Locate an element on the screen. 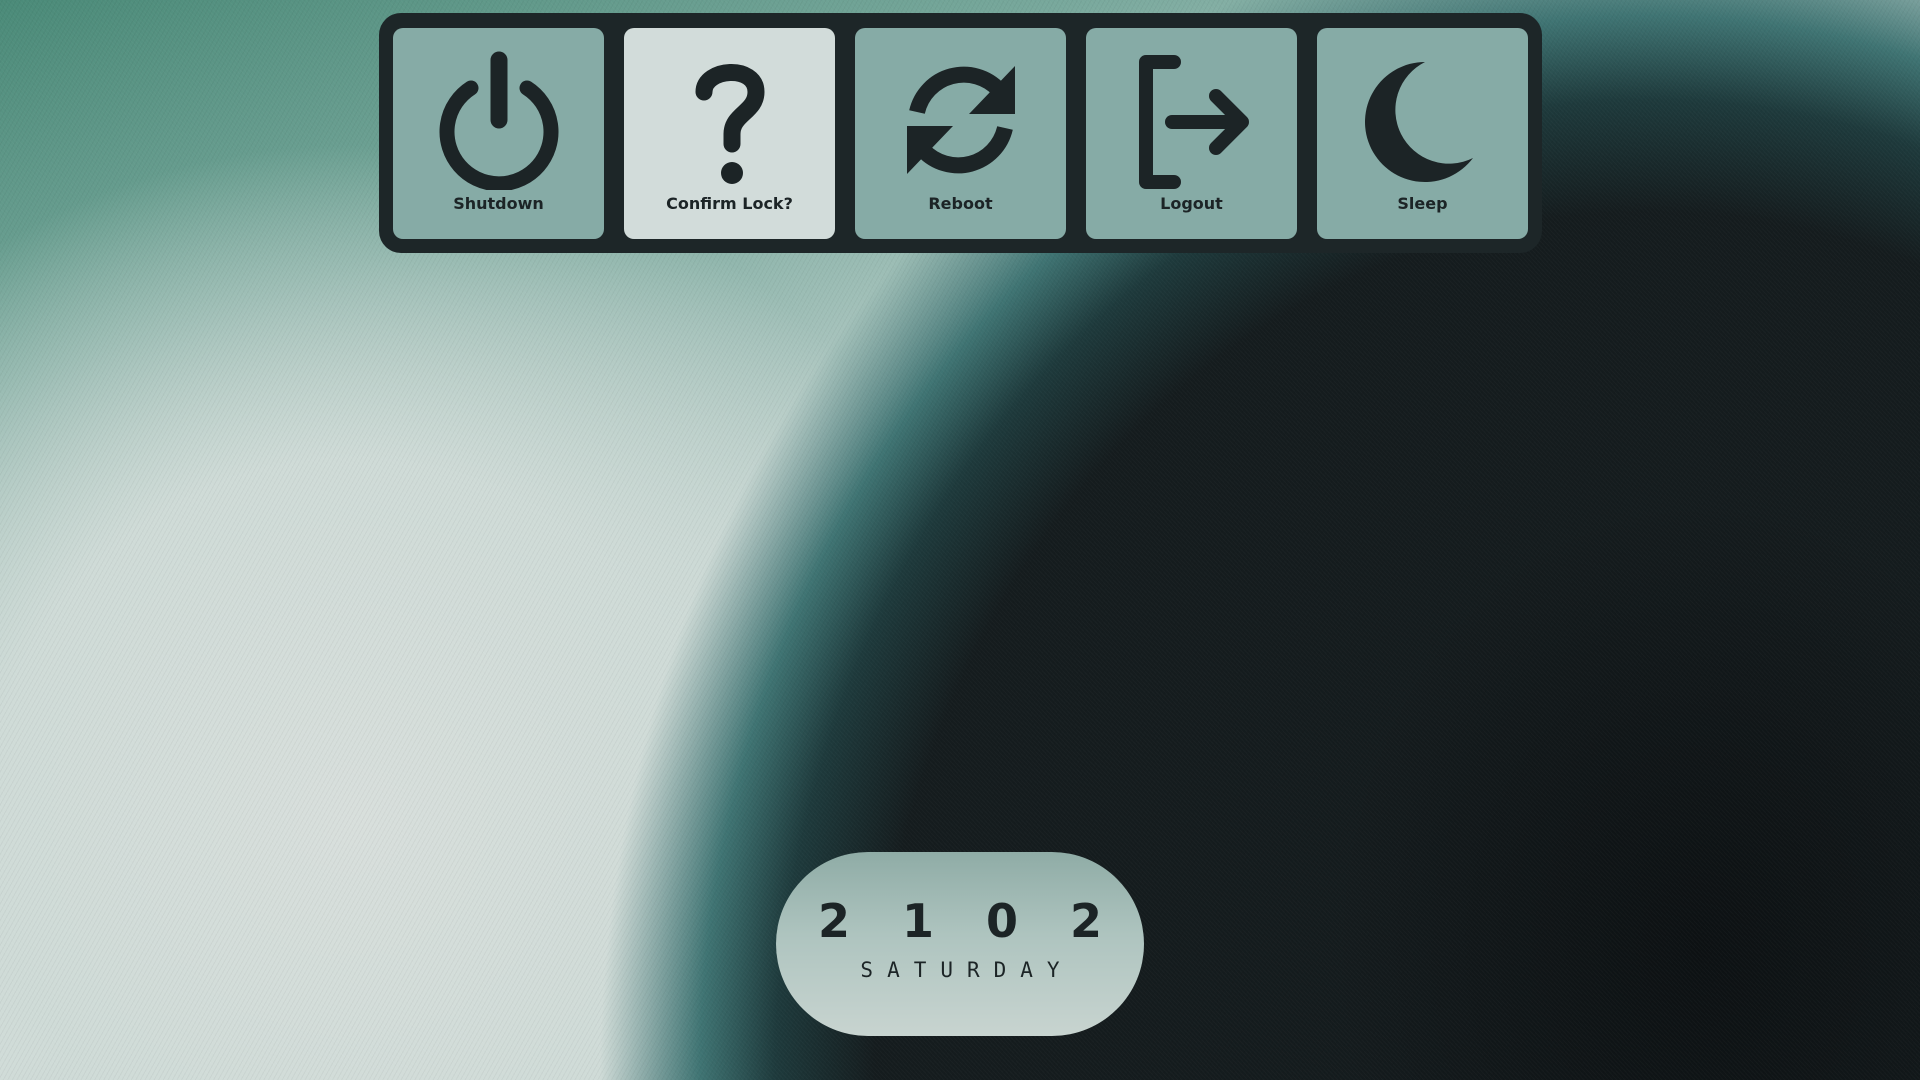 The image size is (1920, 1080). clock-day: SATURDAY is located at coordinates (967, 970).